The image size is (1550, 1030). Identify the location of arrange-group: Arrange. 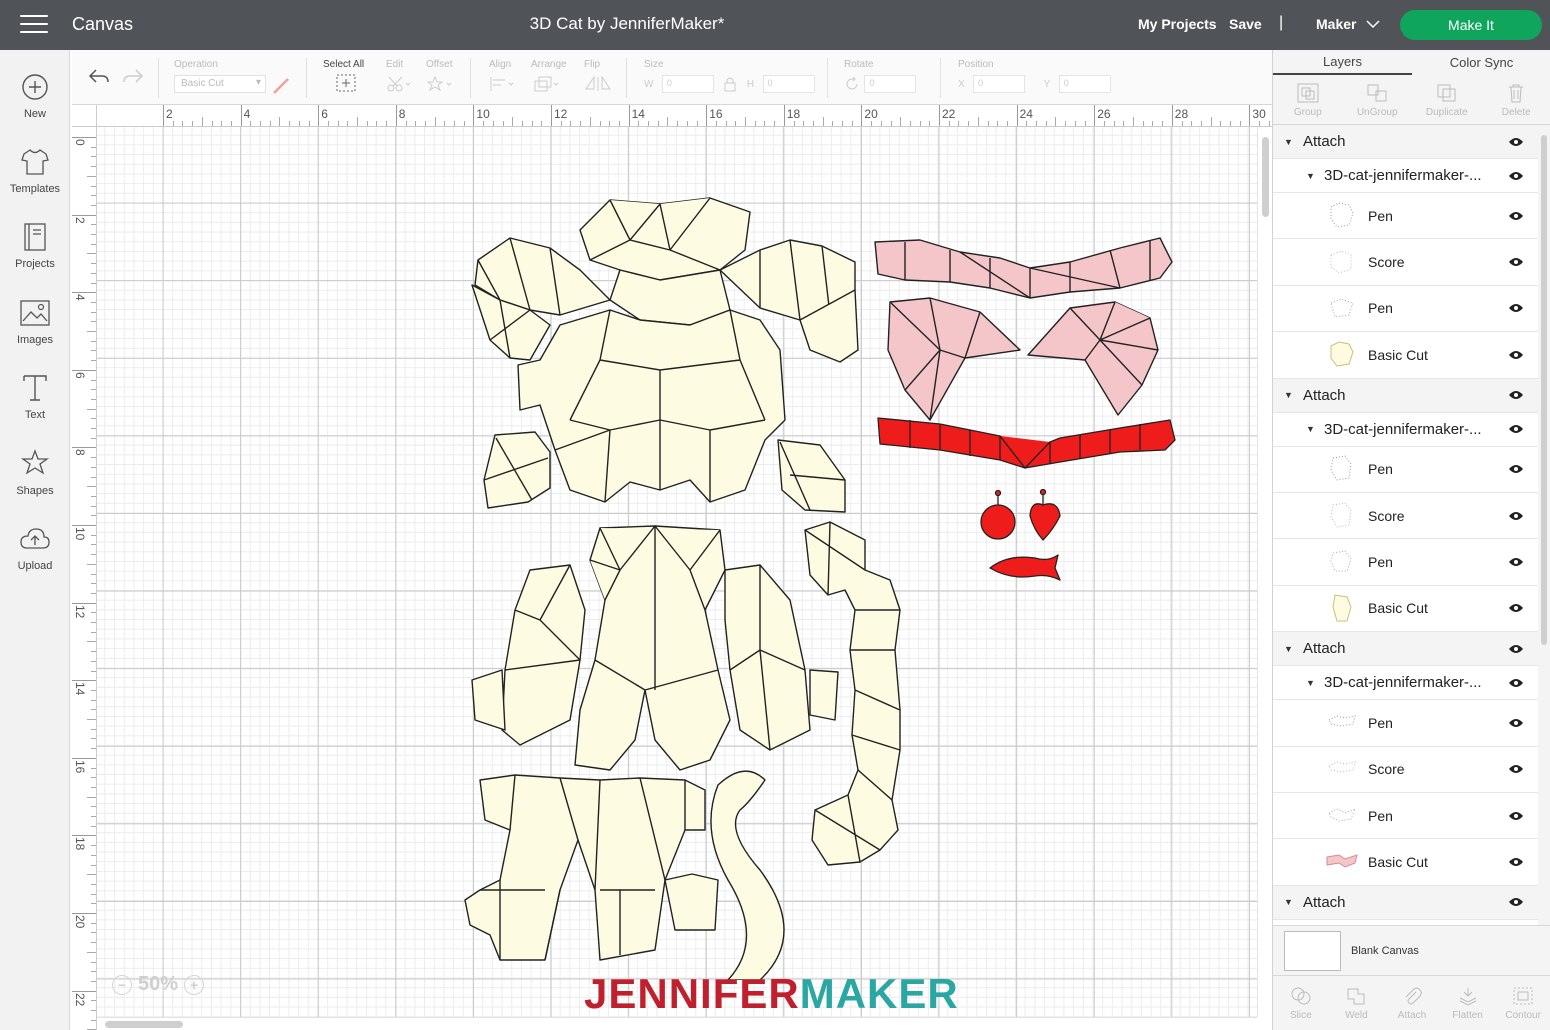
(549, 78).